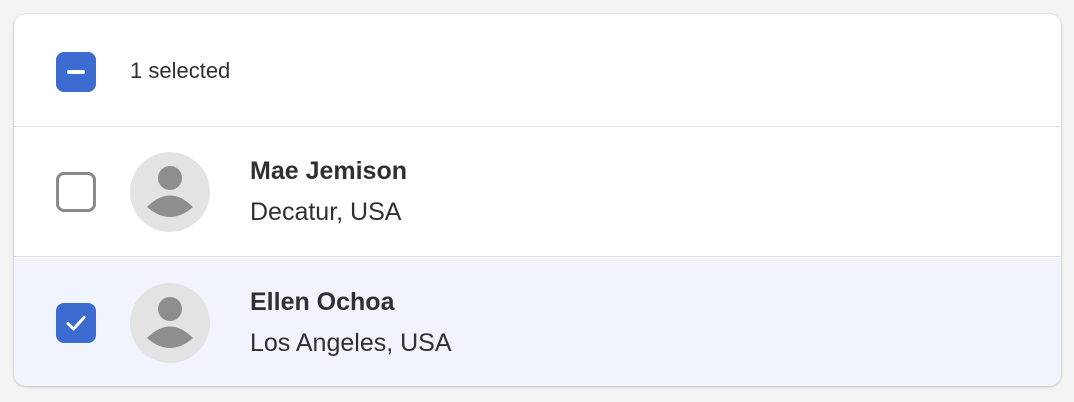 The height and width of the screenshot is (402, 1074). What do you see at coordinates (180, 70) in the screenshot?
I see `selected-count-label: 1 selected` at bounding box center [180, 70].